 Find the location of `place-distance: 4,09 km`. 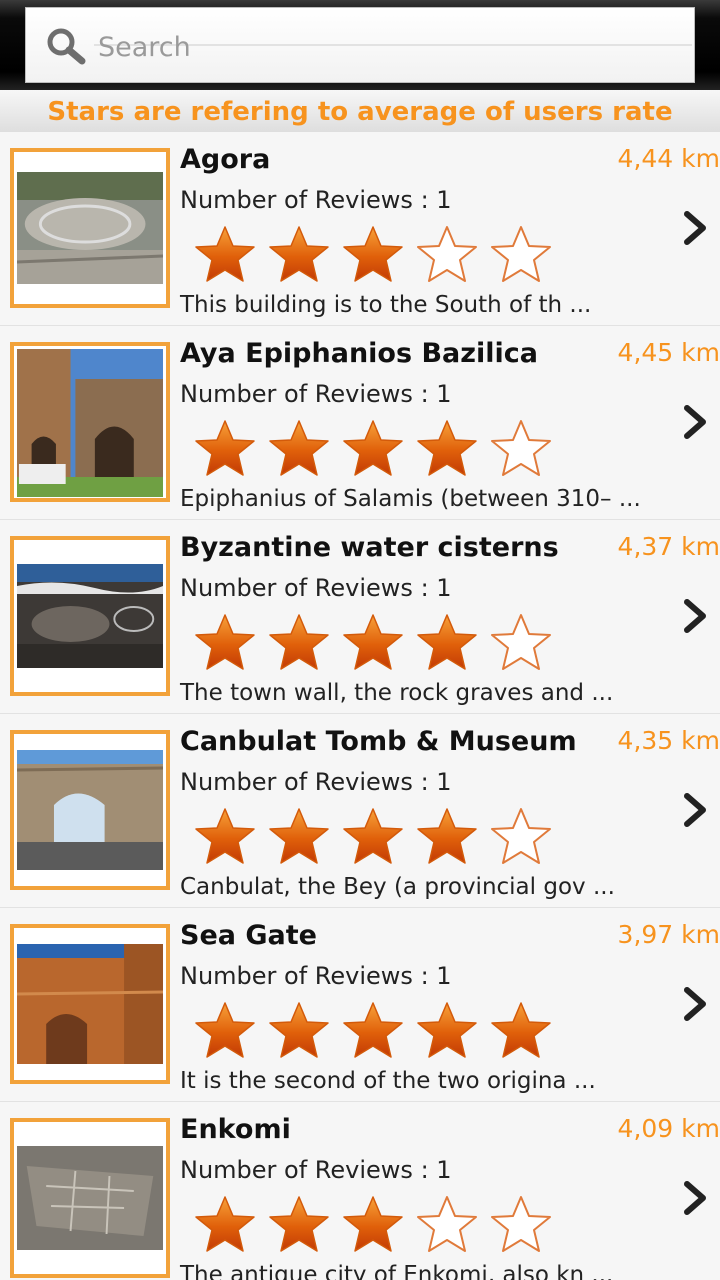

place-distance: 4,09 km is located at coordinates (668, 1128).